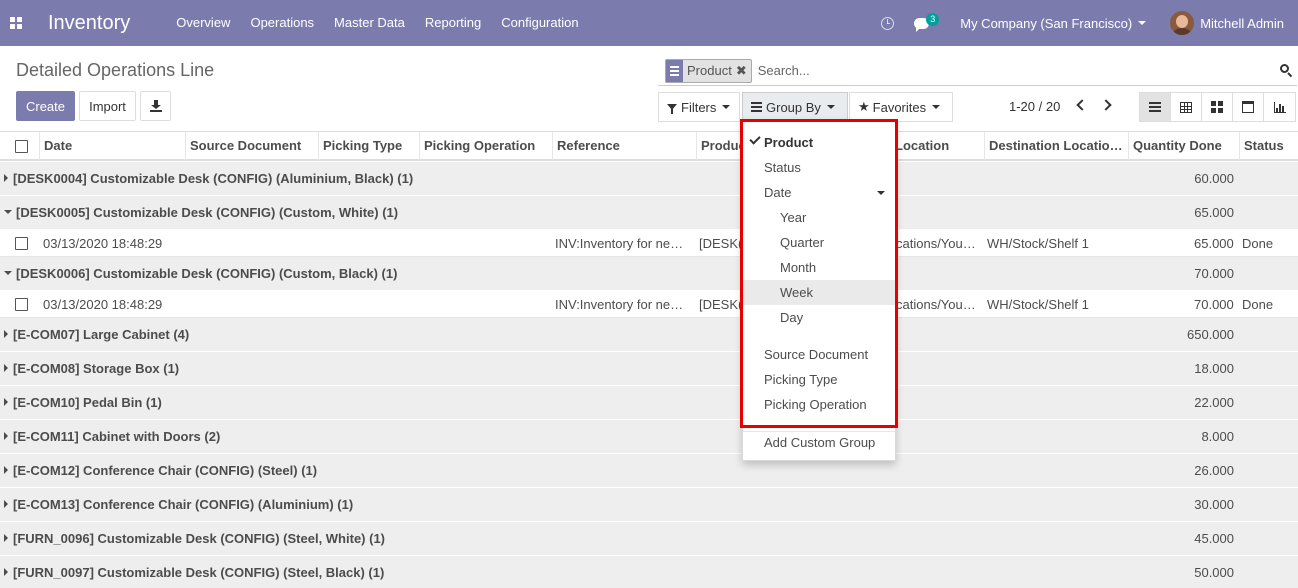  I want to click on column-header-date: Date, so click(112, 146).